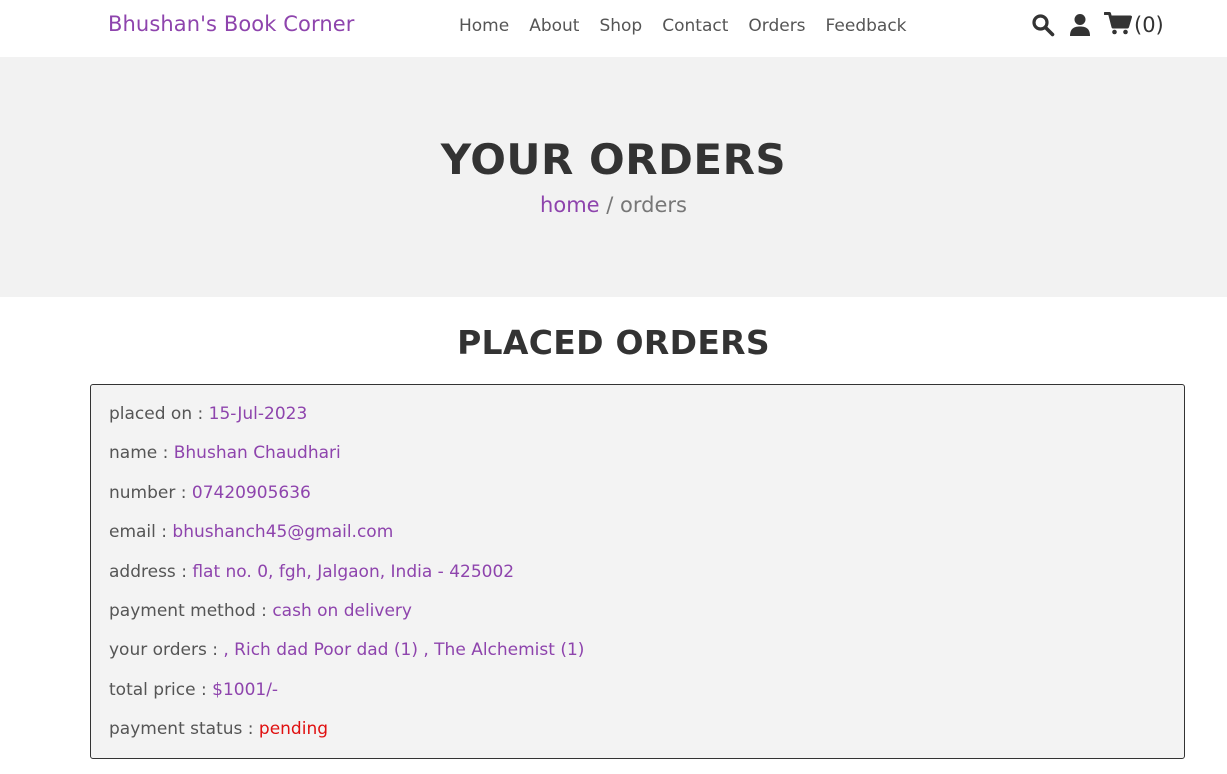  I want to click on nav-about: About, so click(554, 26).